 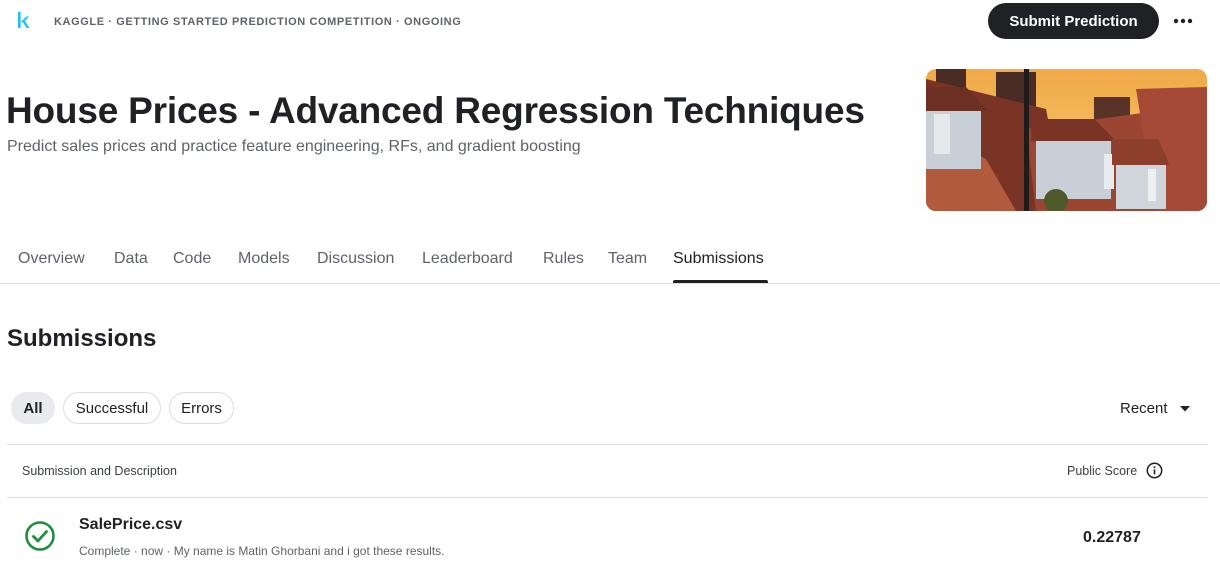 What do you see at coordinates (718, 259) in the screenshot?
I see `tab-submissions: Submissions` at bounding box center [718, 259].